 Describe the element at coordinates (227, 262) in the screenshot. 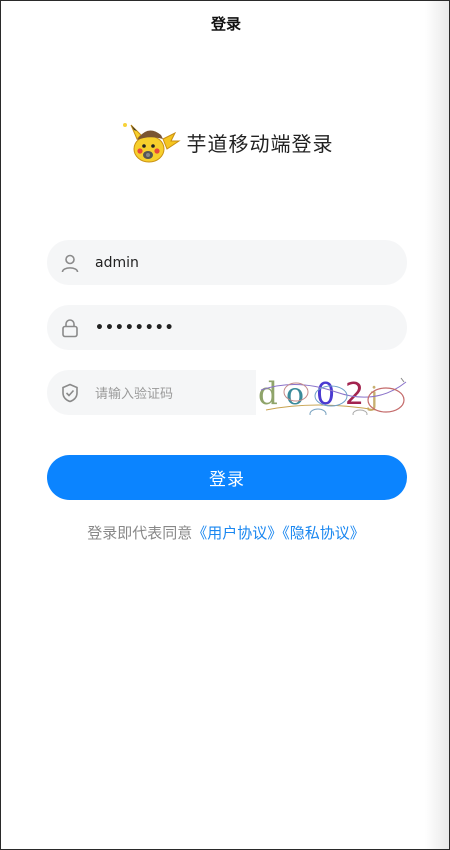

I see `username-field: admin` at that location.